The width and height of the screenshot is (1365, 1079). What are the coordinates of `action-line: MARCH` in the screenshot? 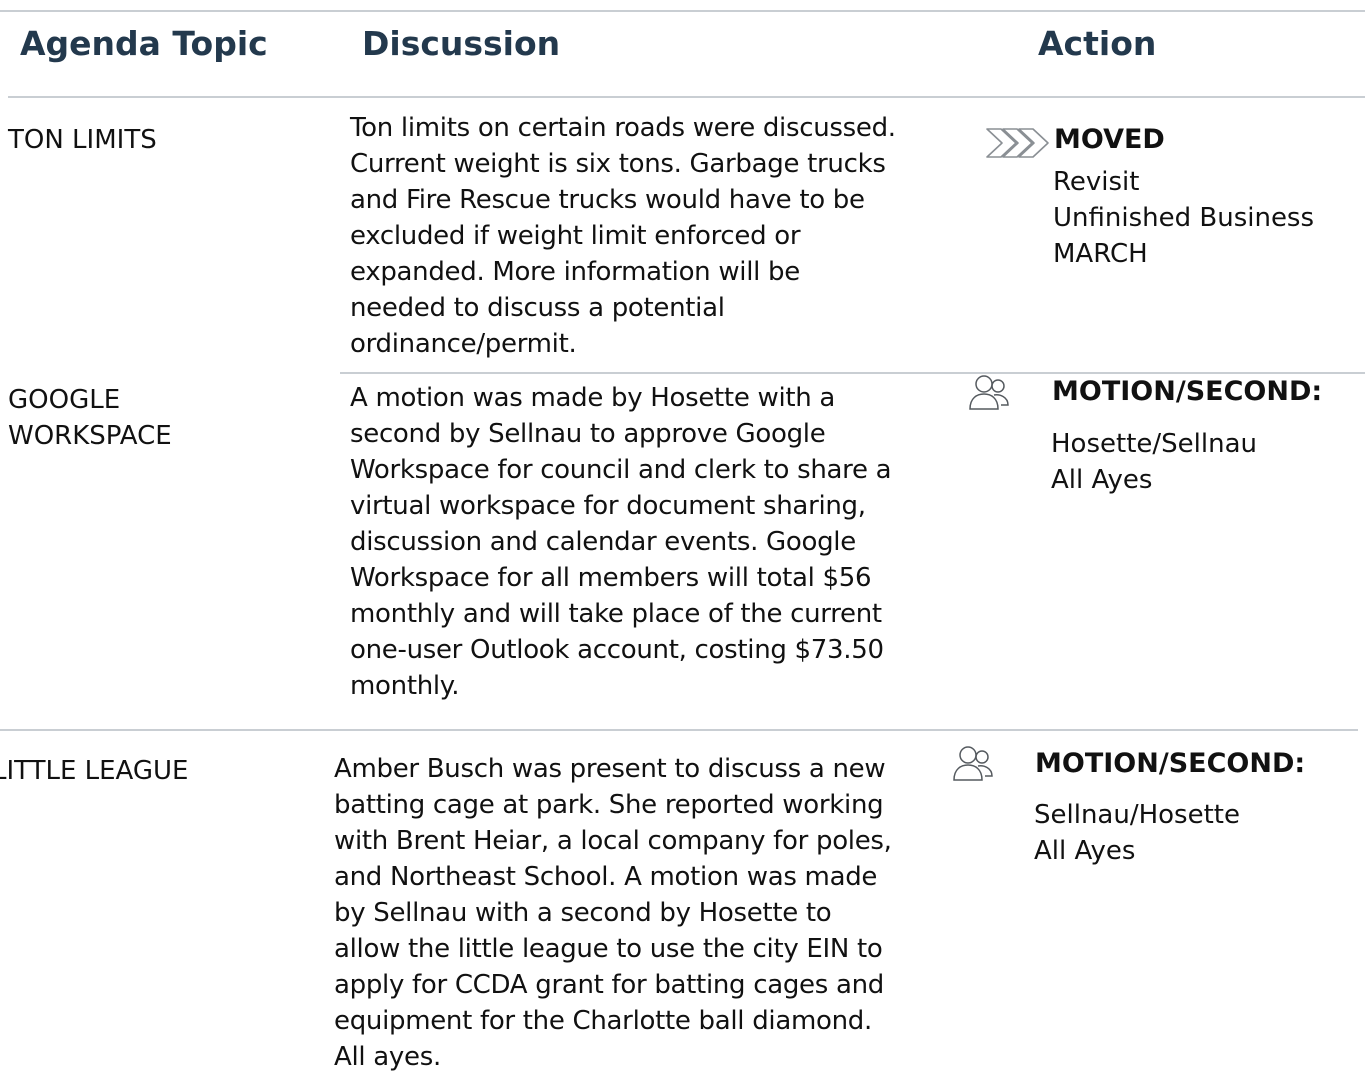 It's located at (1100, 254).